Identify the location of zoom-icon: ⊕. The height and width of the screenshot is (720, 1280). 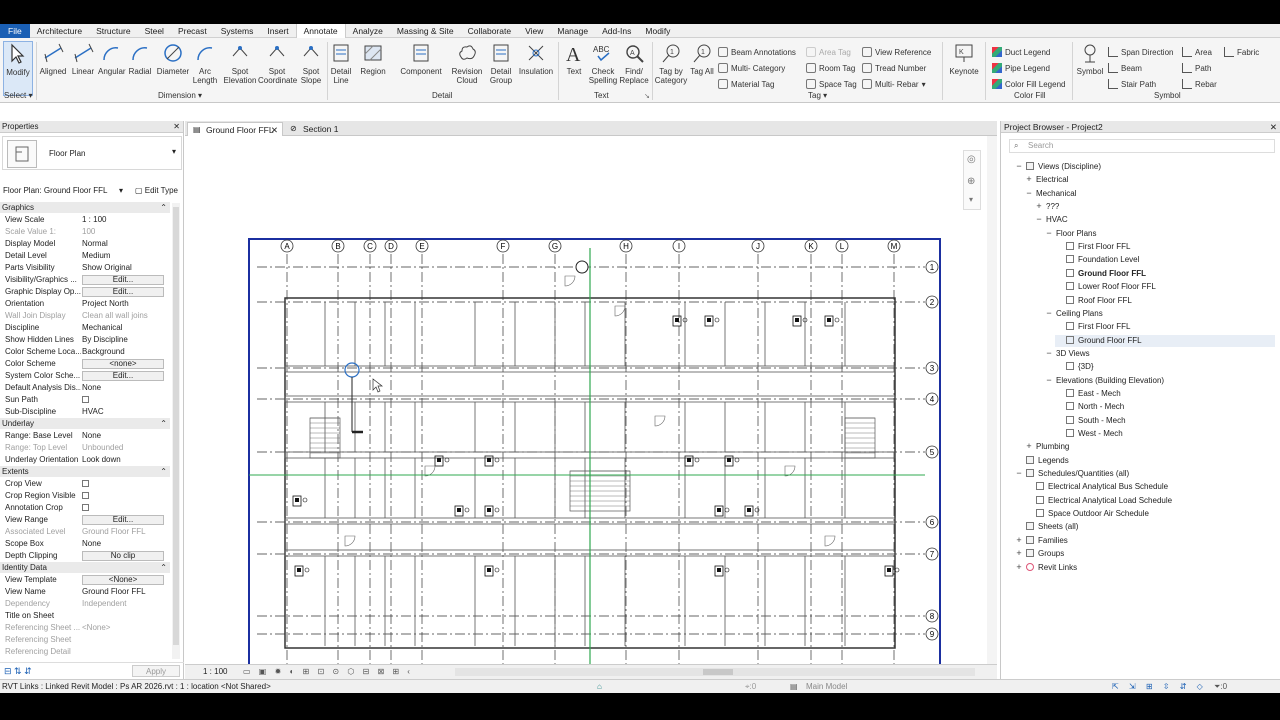
(971, 181).